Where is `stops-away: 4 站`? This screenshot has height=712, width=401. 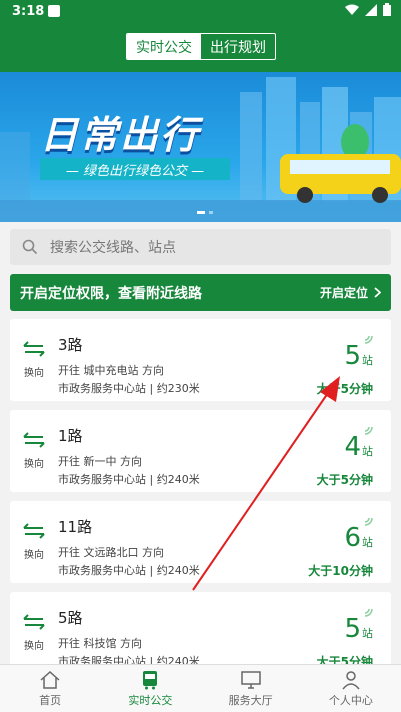 stops-away: 4 站 is located at coordinates (358, 447).